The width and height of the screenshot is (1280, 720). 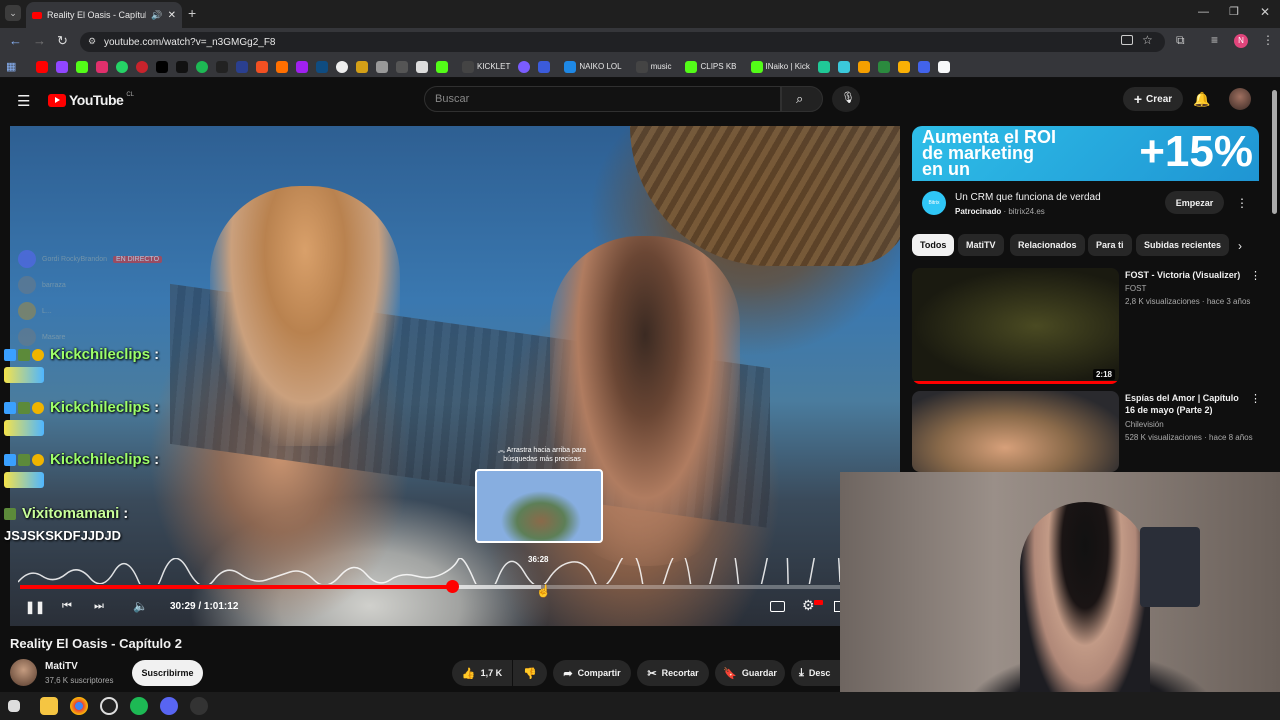 What do you see at coordinates (15, 40) in the screenshot?
I see `back-icon: ←` at bounding box center [15, 40].